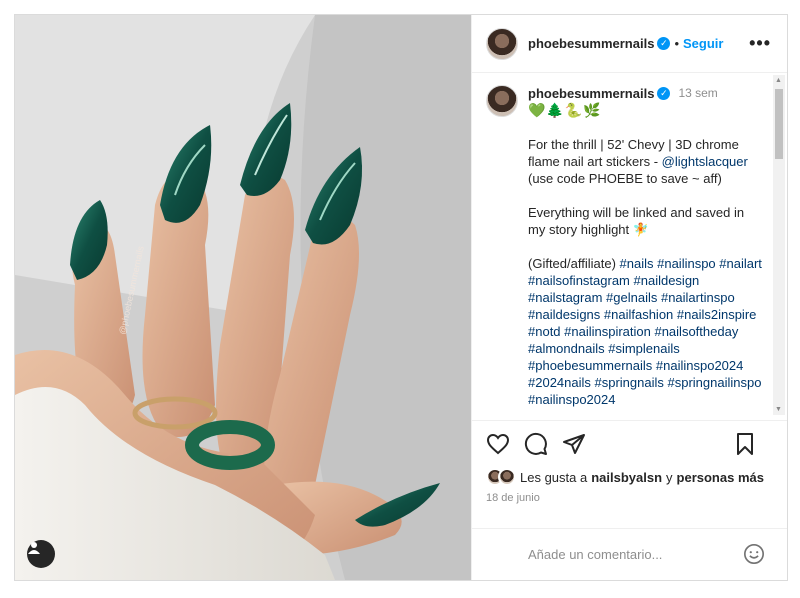 The height and width of the screenshot is (598, 800). I want to click on share-icon, so click(574, 444).